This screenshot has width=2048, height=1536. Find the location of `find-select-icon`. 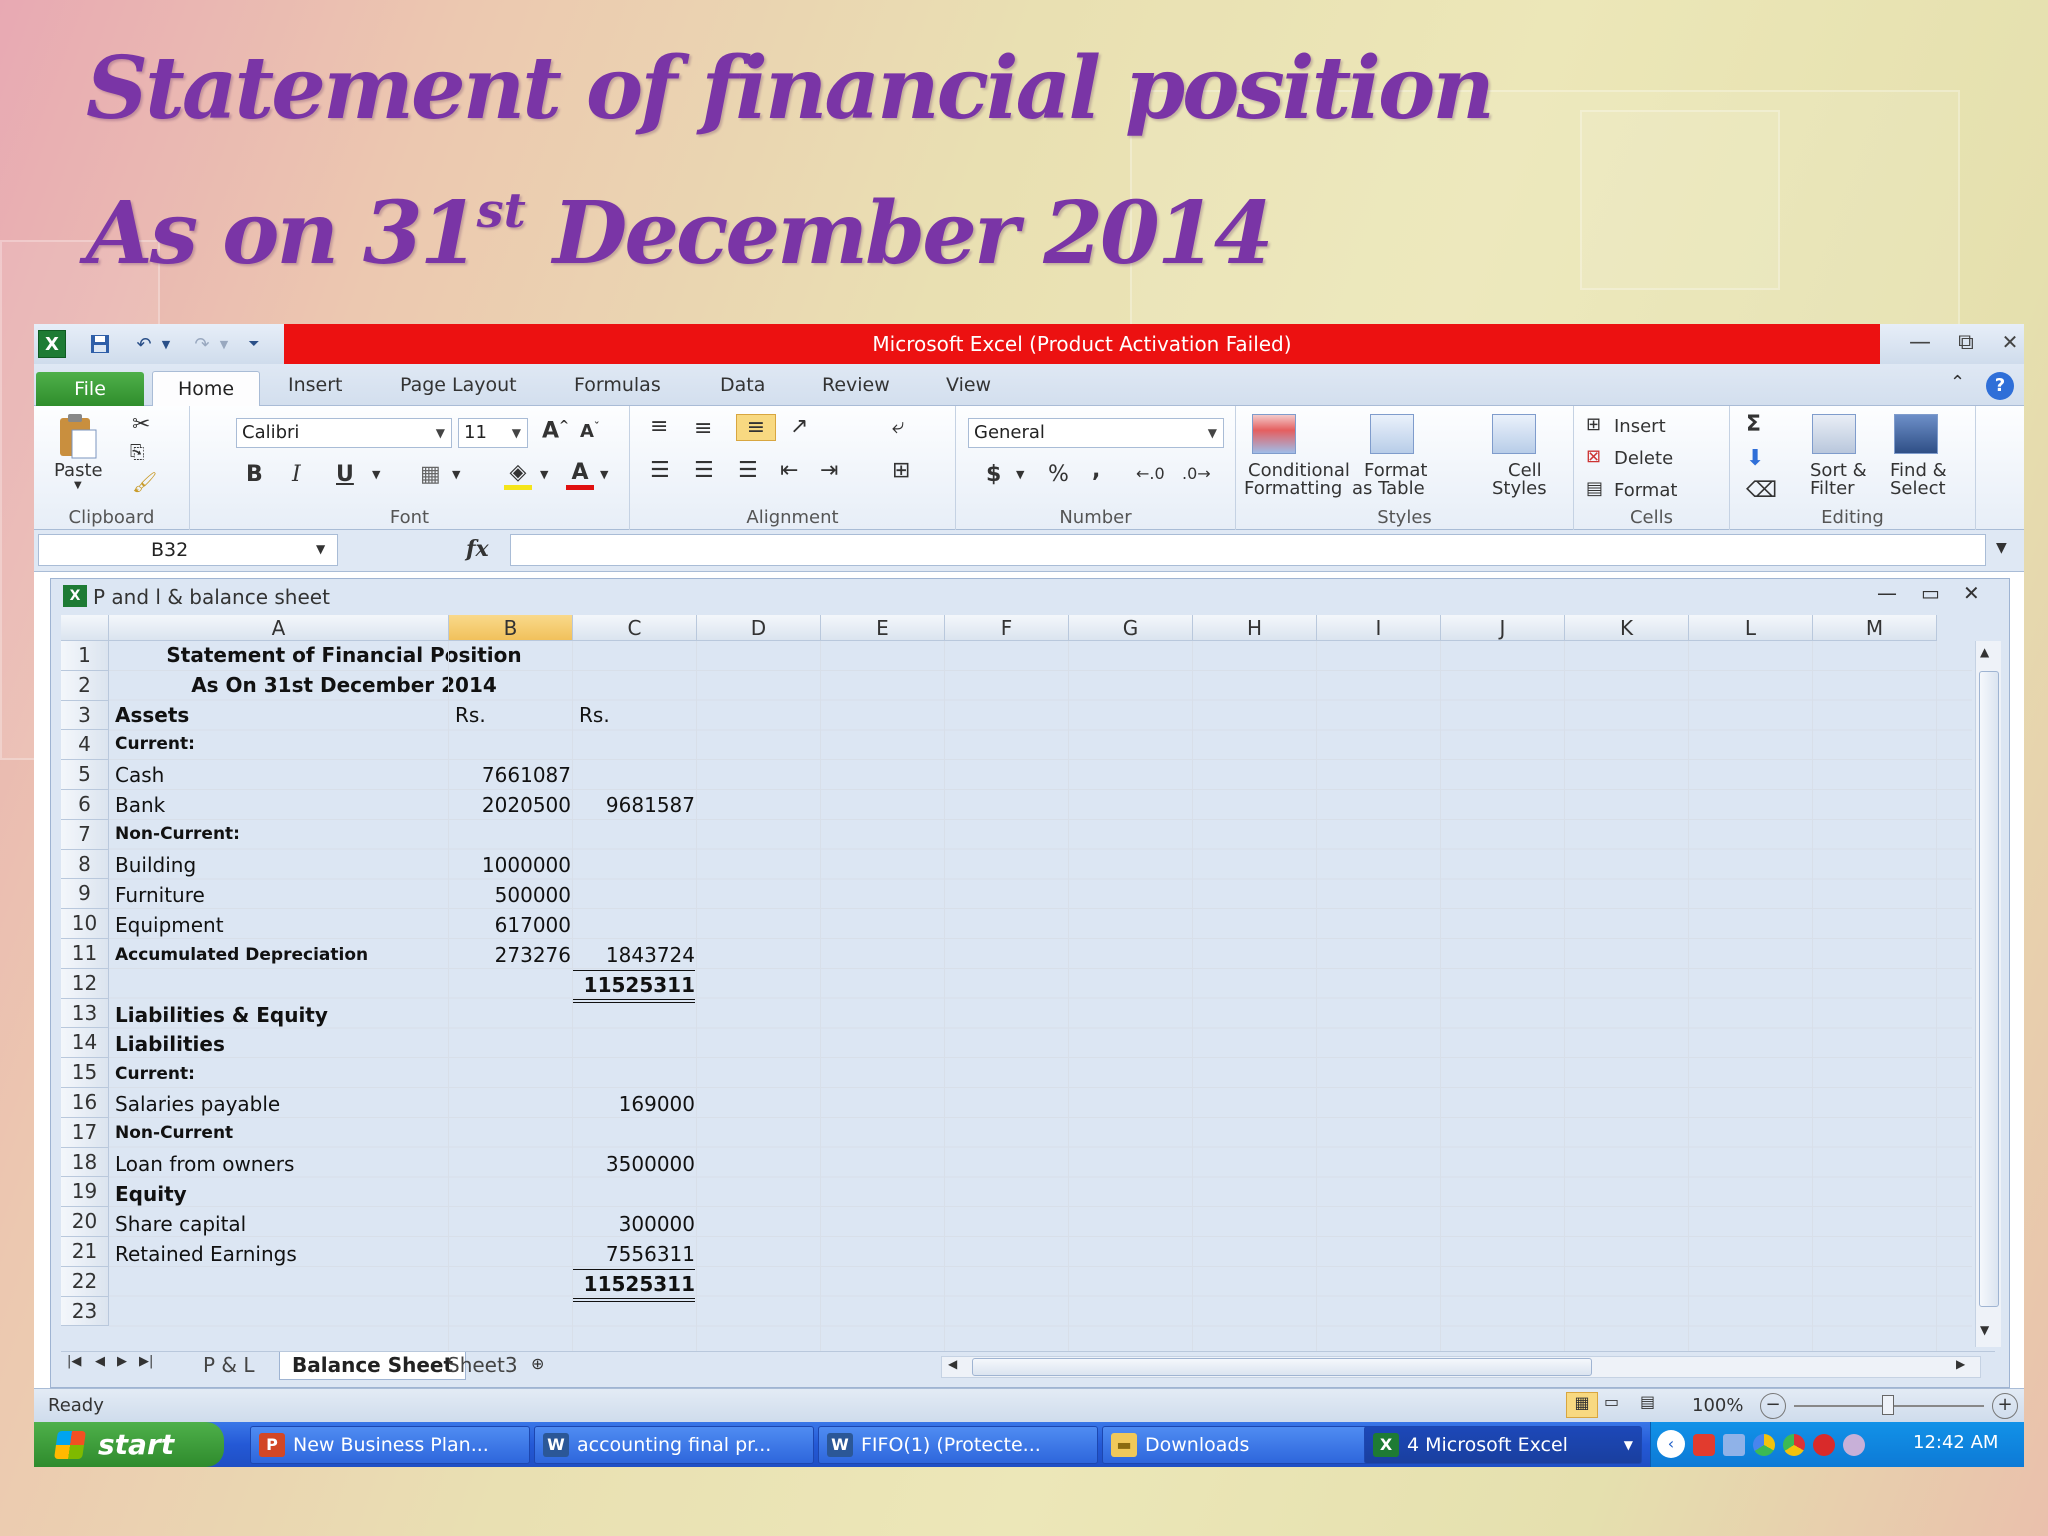

find-select-icon is located at coordinates (1916, 434).